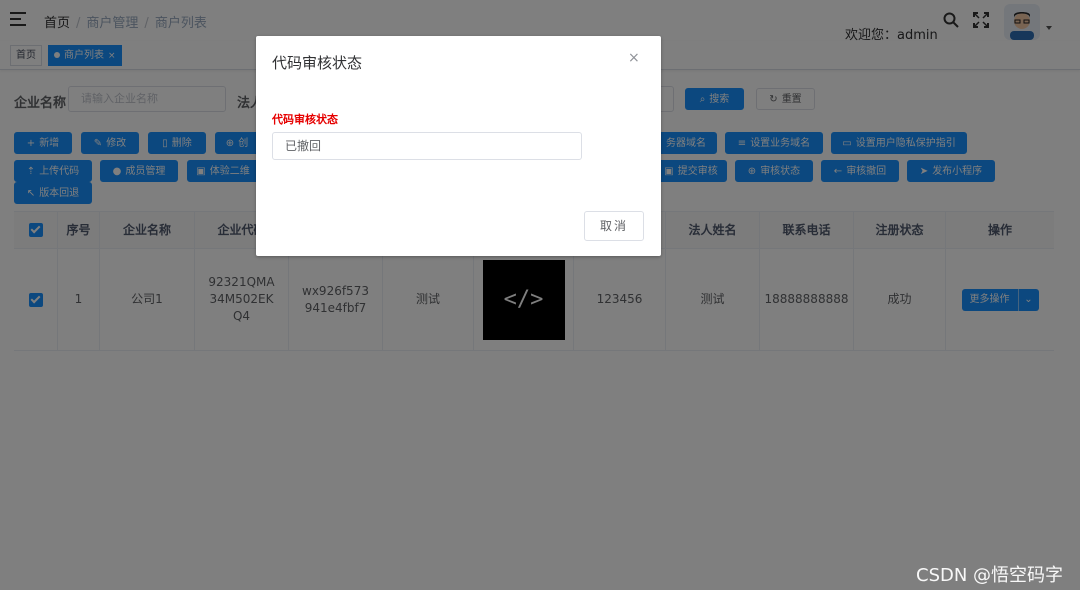 This screenshot has height=590, width=1080. What do you see at coordinates (317, 63) in the screenshot?
I see `dialog-title: 代码审核状态` at bounding box center [317, 63].